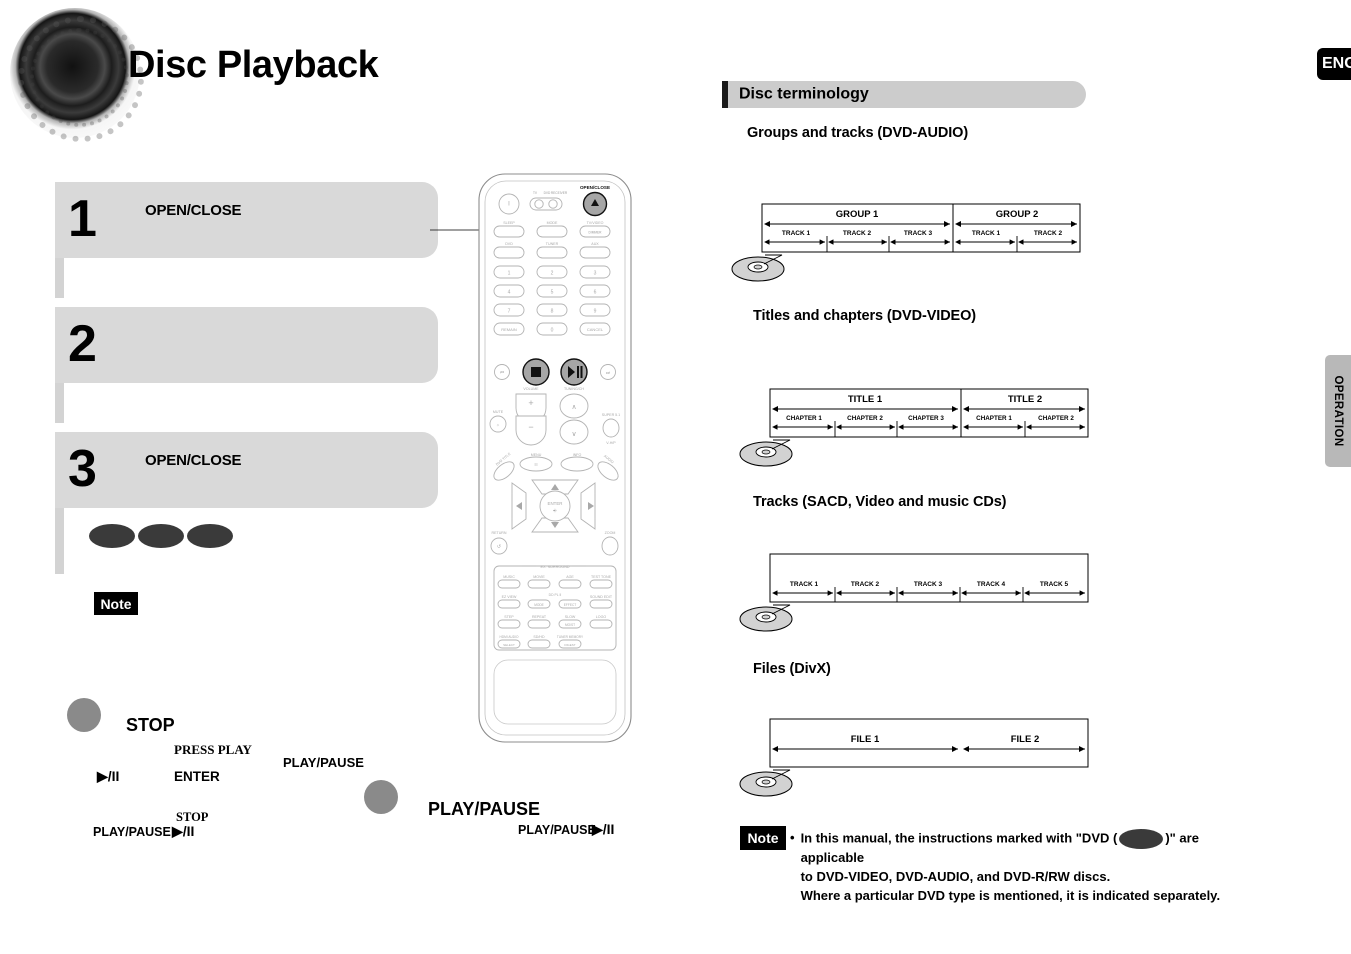 Image resolution: width=1351 pixels, height=954 pixels. I want to click on bottom-note-label: Note, so click(763, 838).